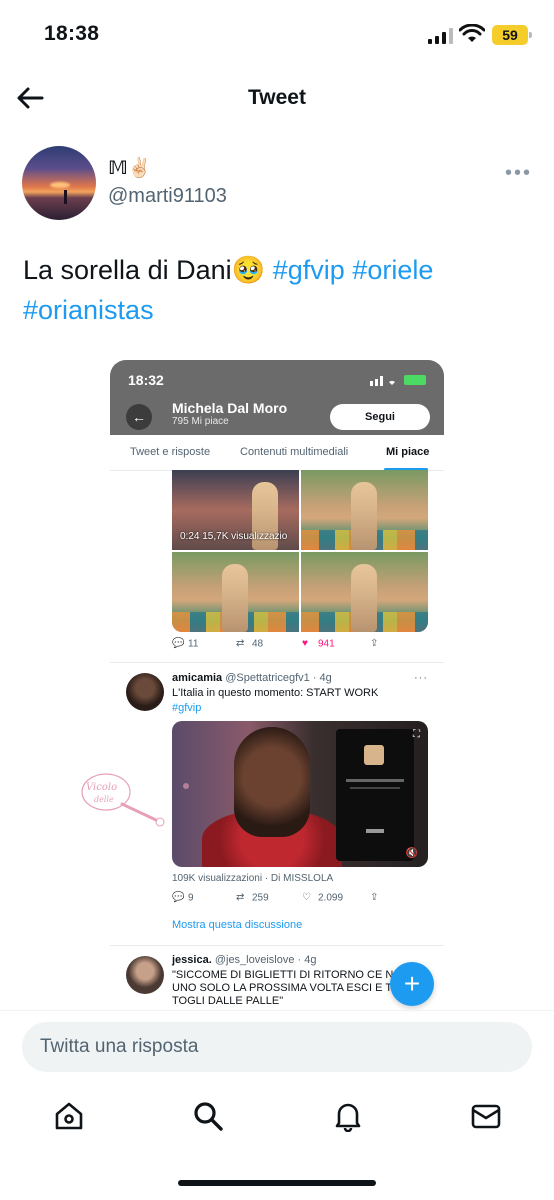  What do you see at coordinates (129, 168) in the screenshot?
I see `author-name: 𝕄✌🏻` at bounding box center [129, 168].